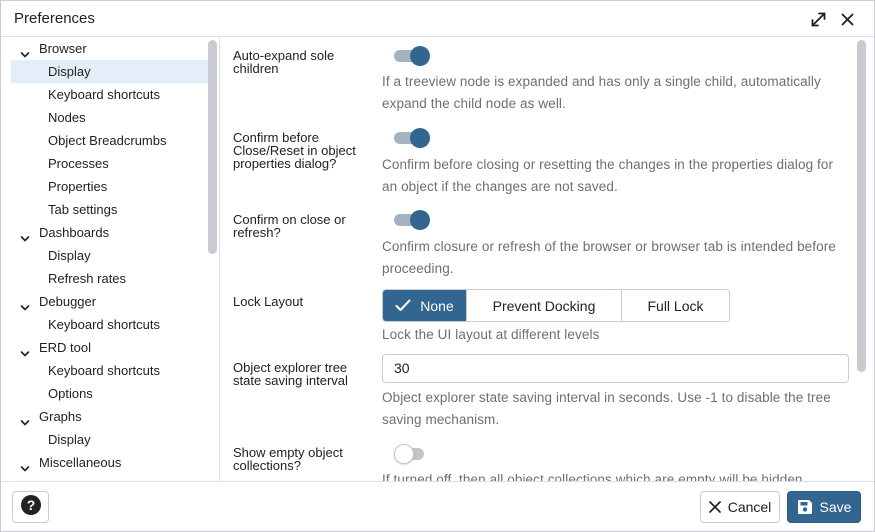  I want to click on lock-layout-description: Lock the UI layout at different levels, so click(491, 334).